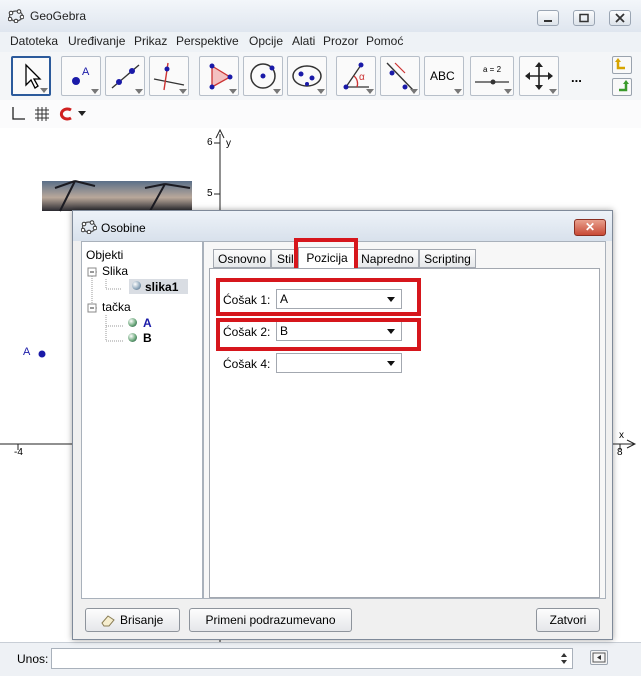 This screenshot has width=641, height=676. Describe the element at coordinates (318, 297) in the screenshot. I see `highlight-corner1` at that location.